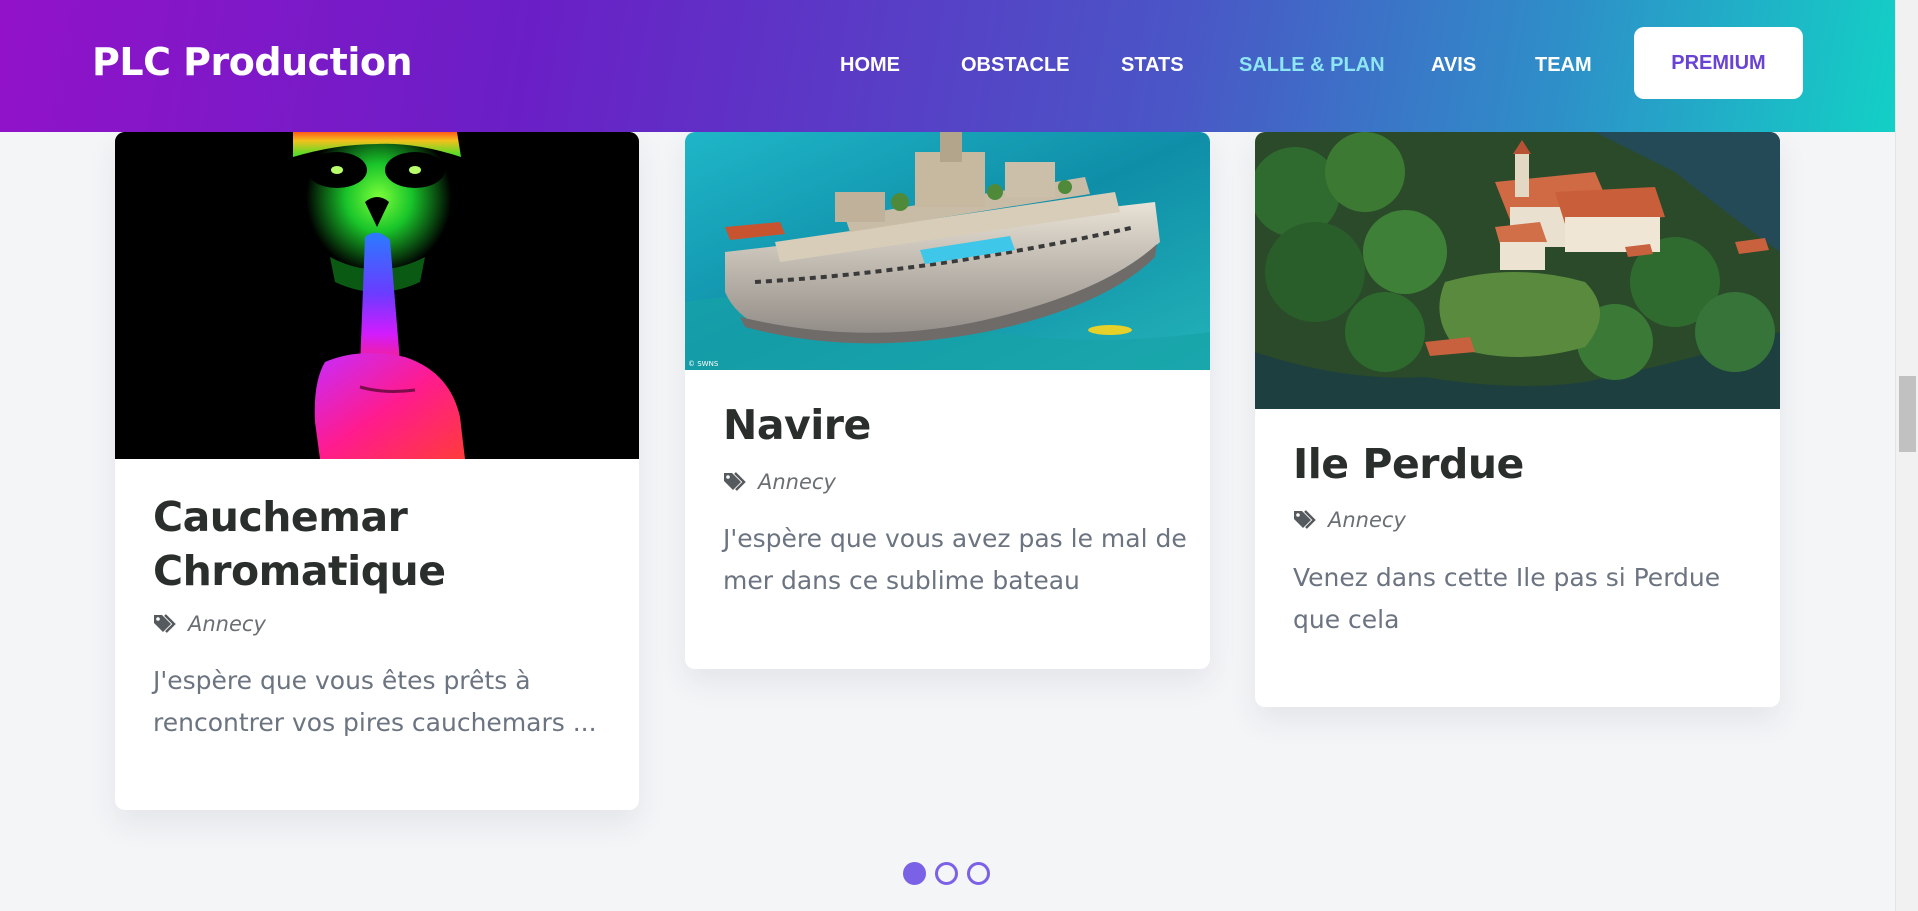  I want to click on room-title: Ile Perdue, so click(1513, 464).